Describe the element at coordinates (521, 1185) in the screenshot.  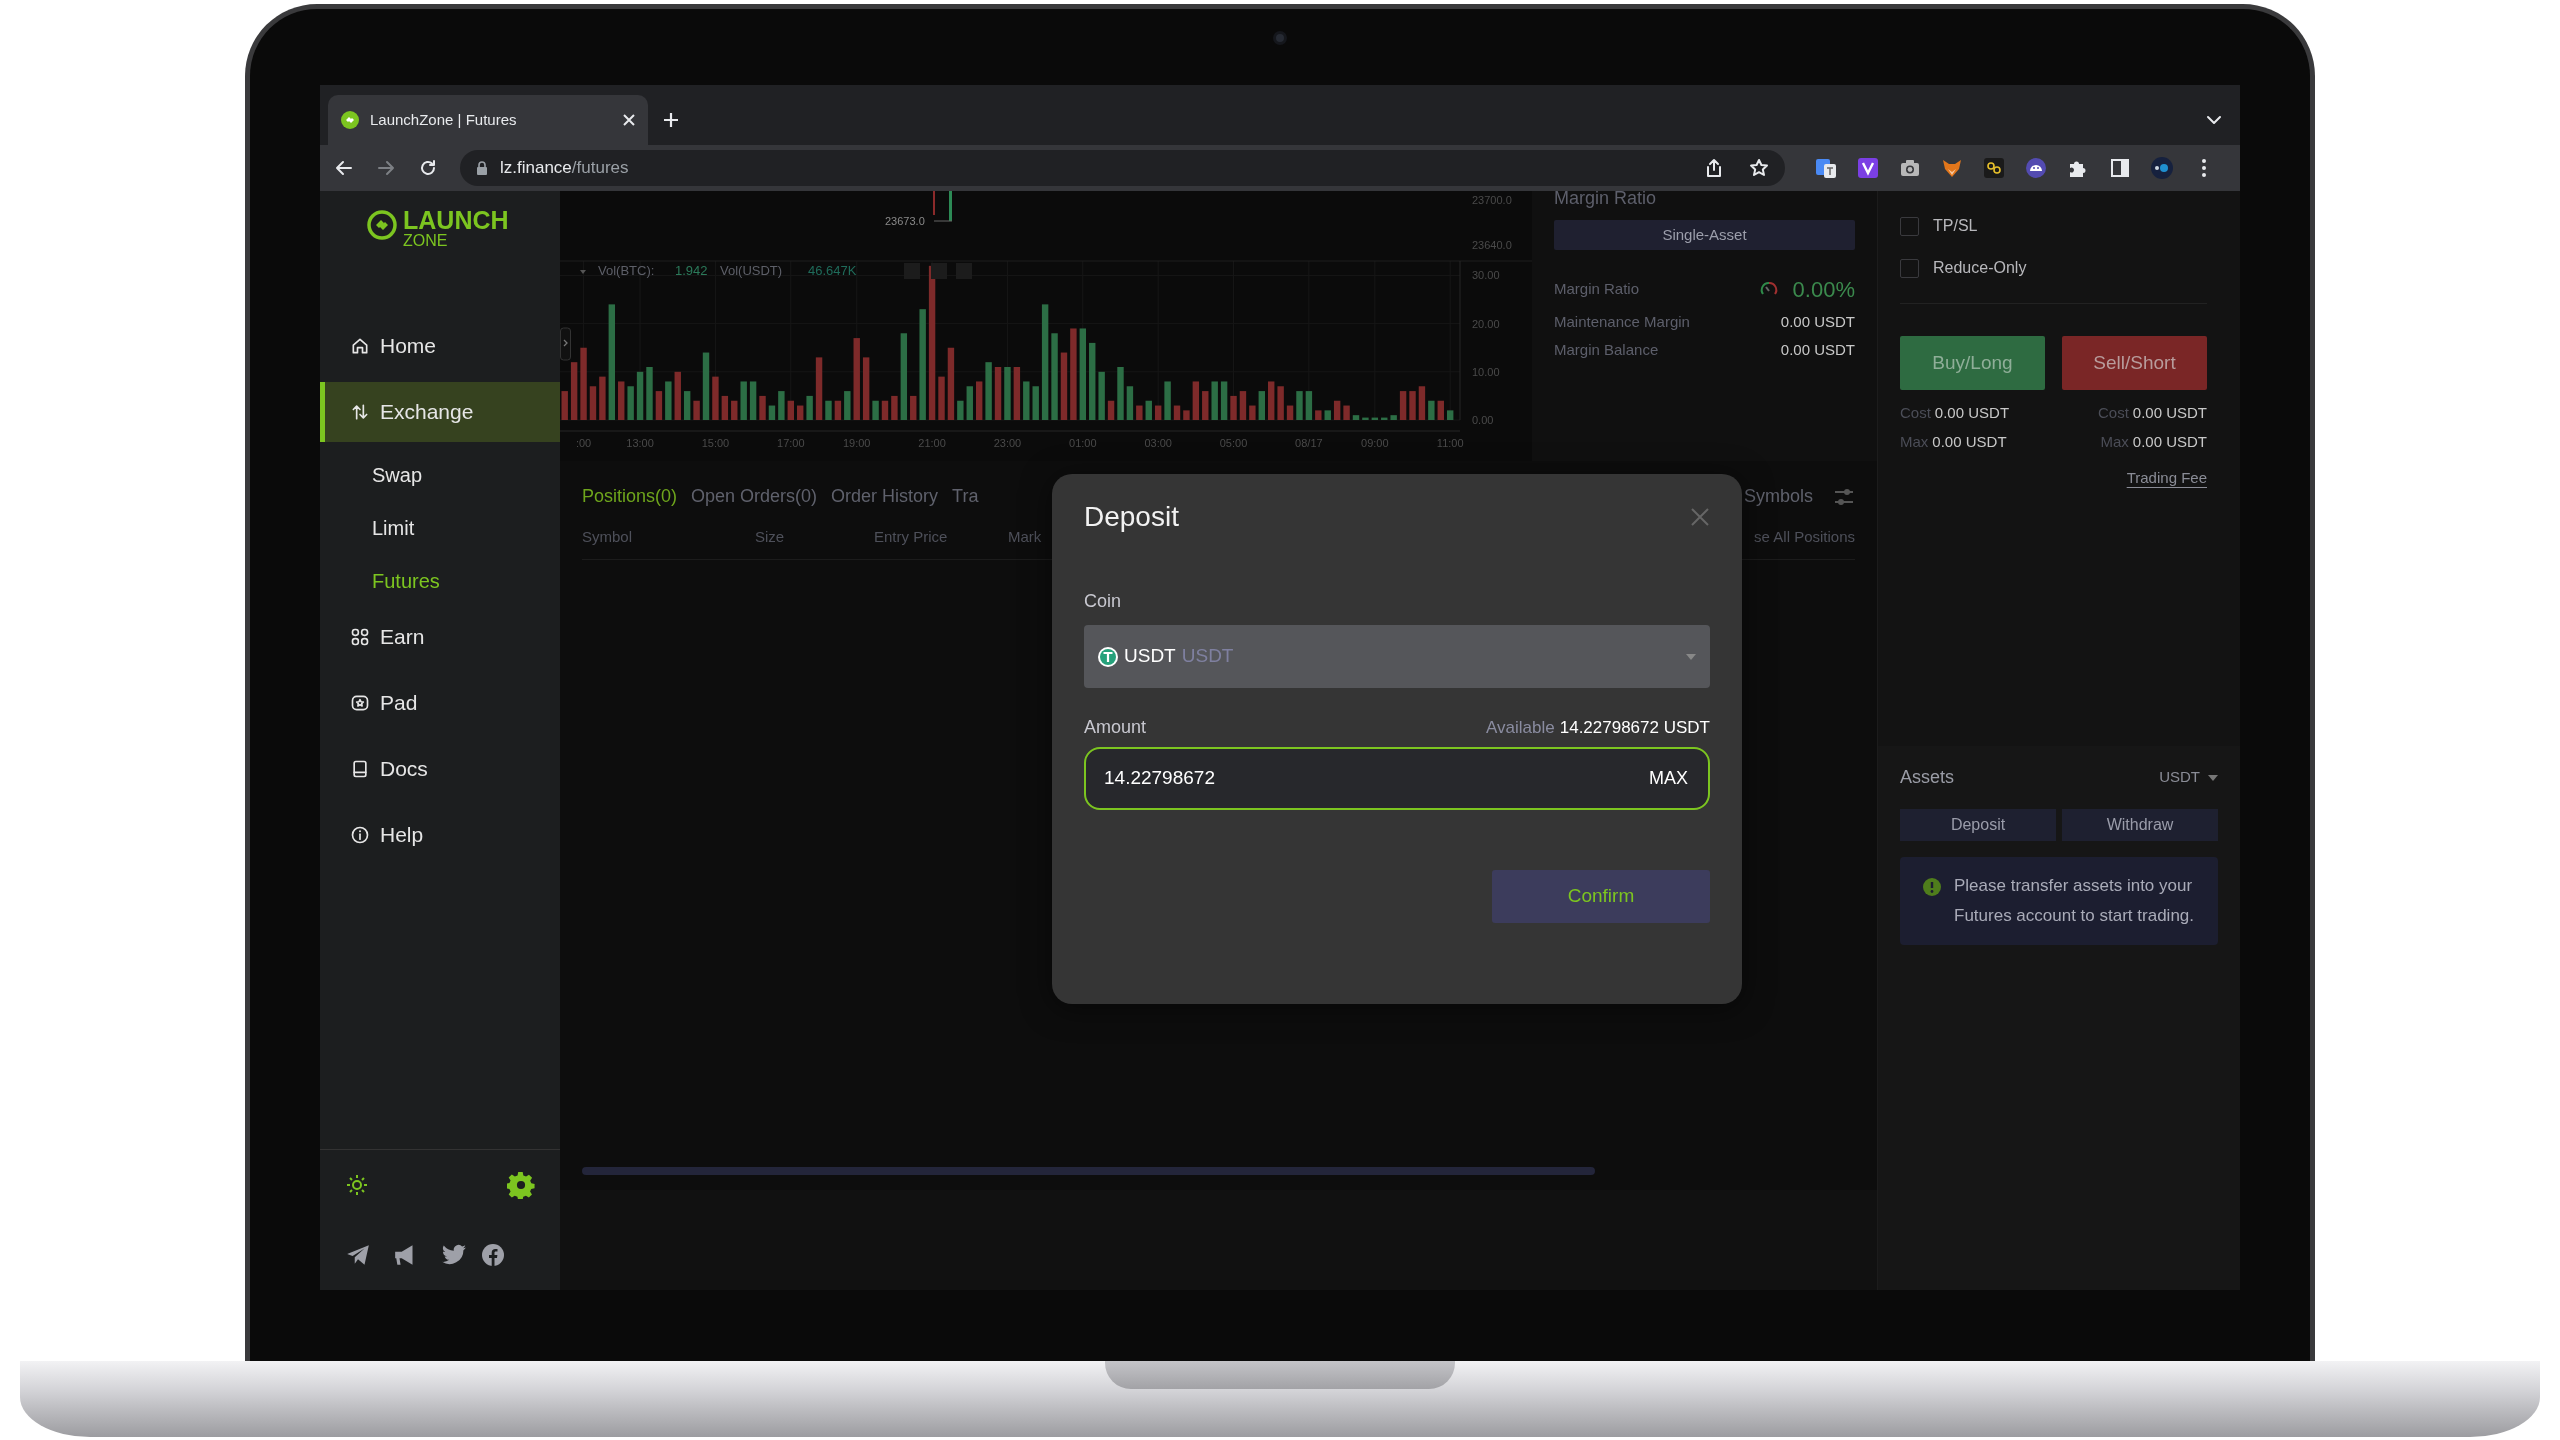
I see `settings-icon` at that location.